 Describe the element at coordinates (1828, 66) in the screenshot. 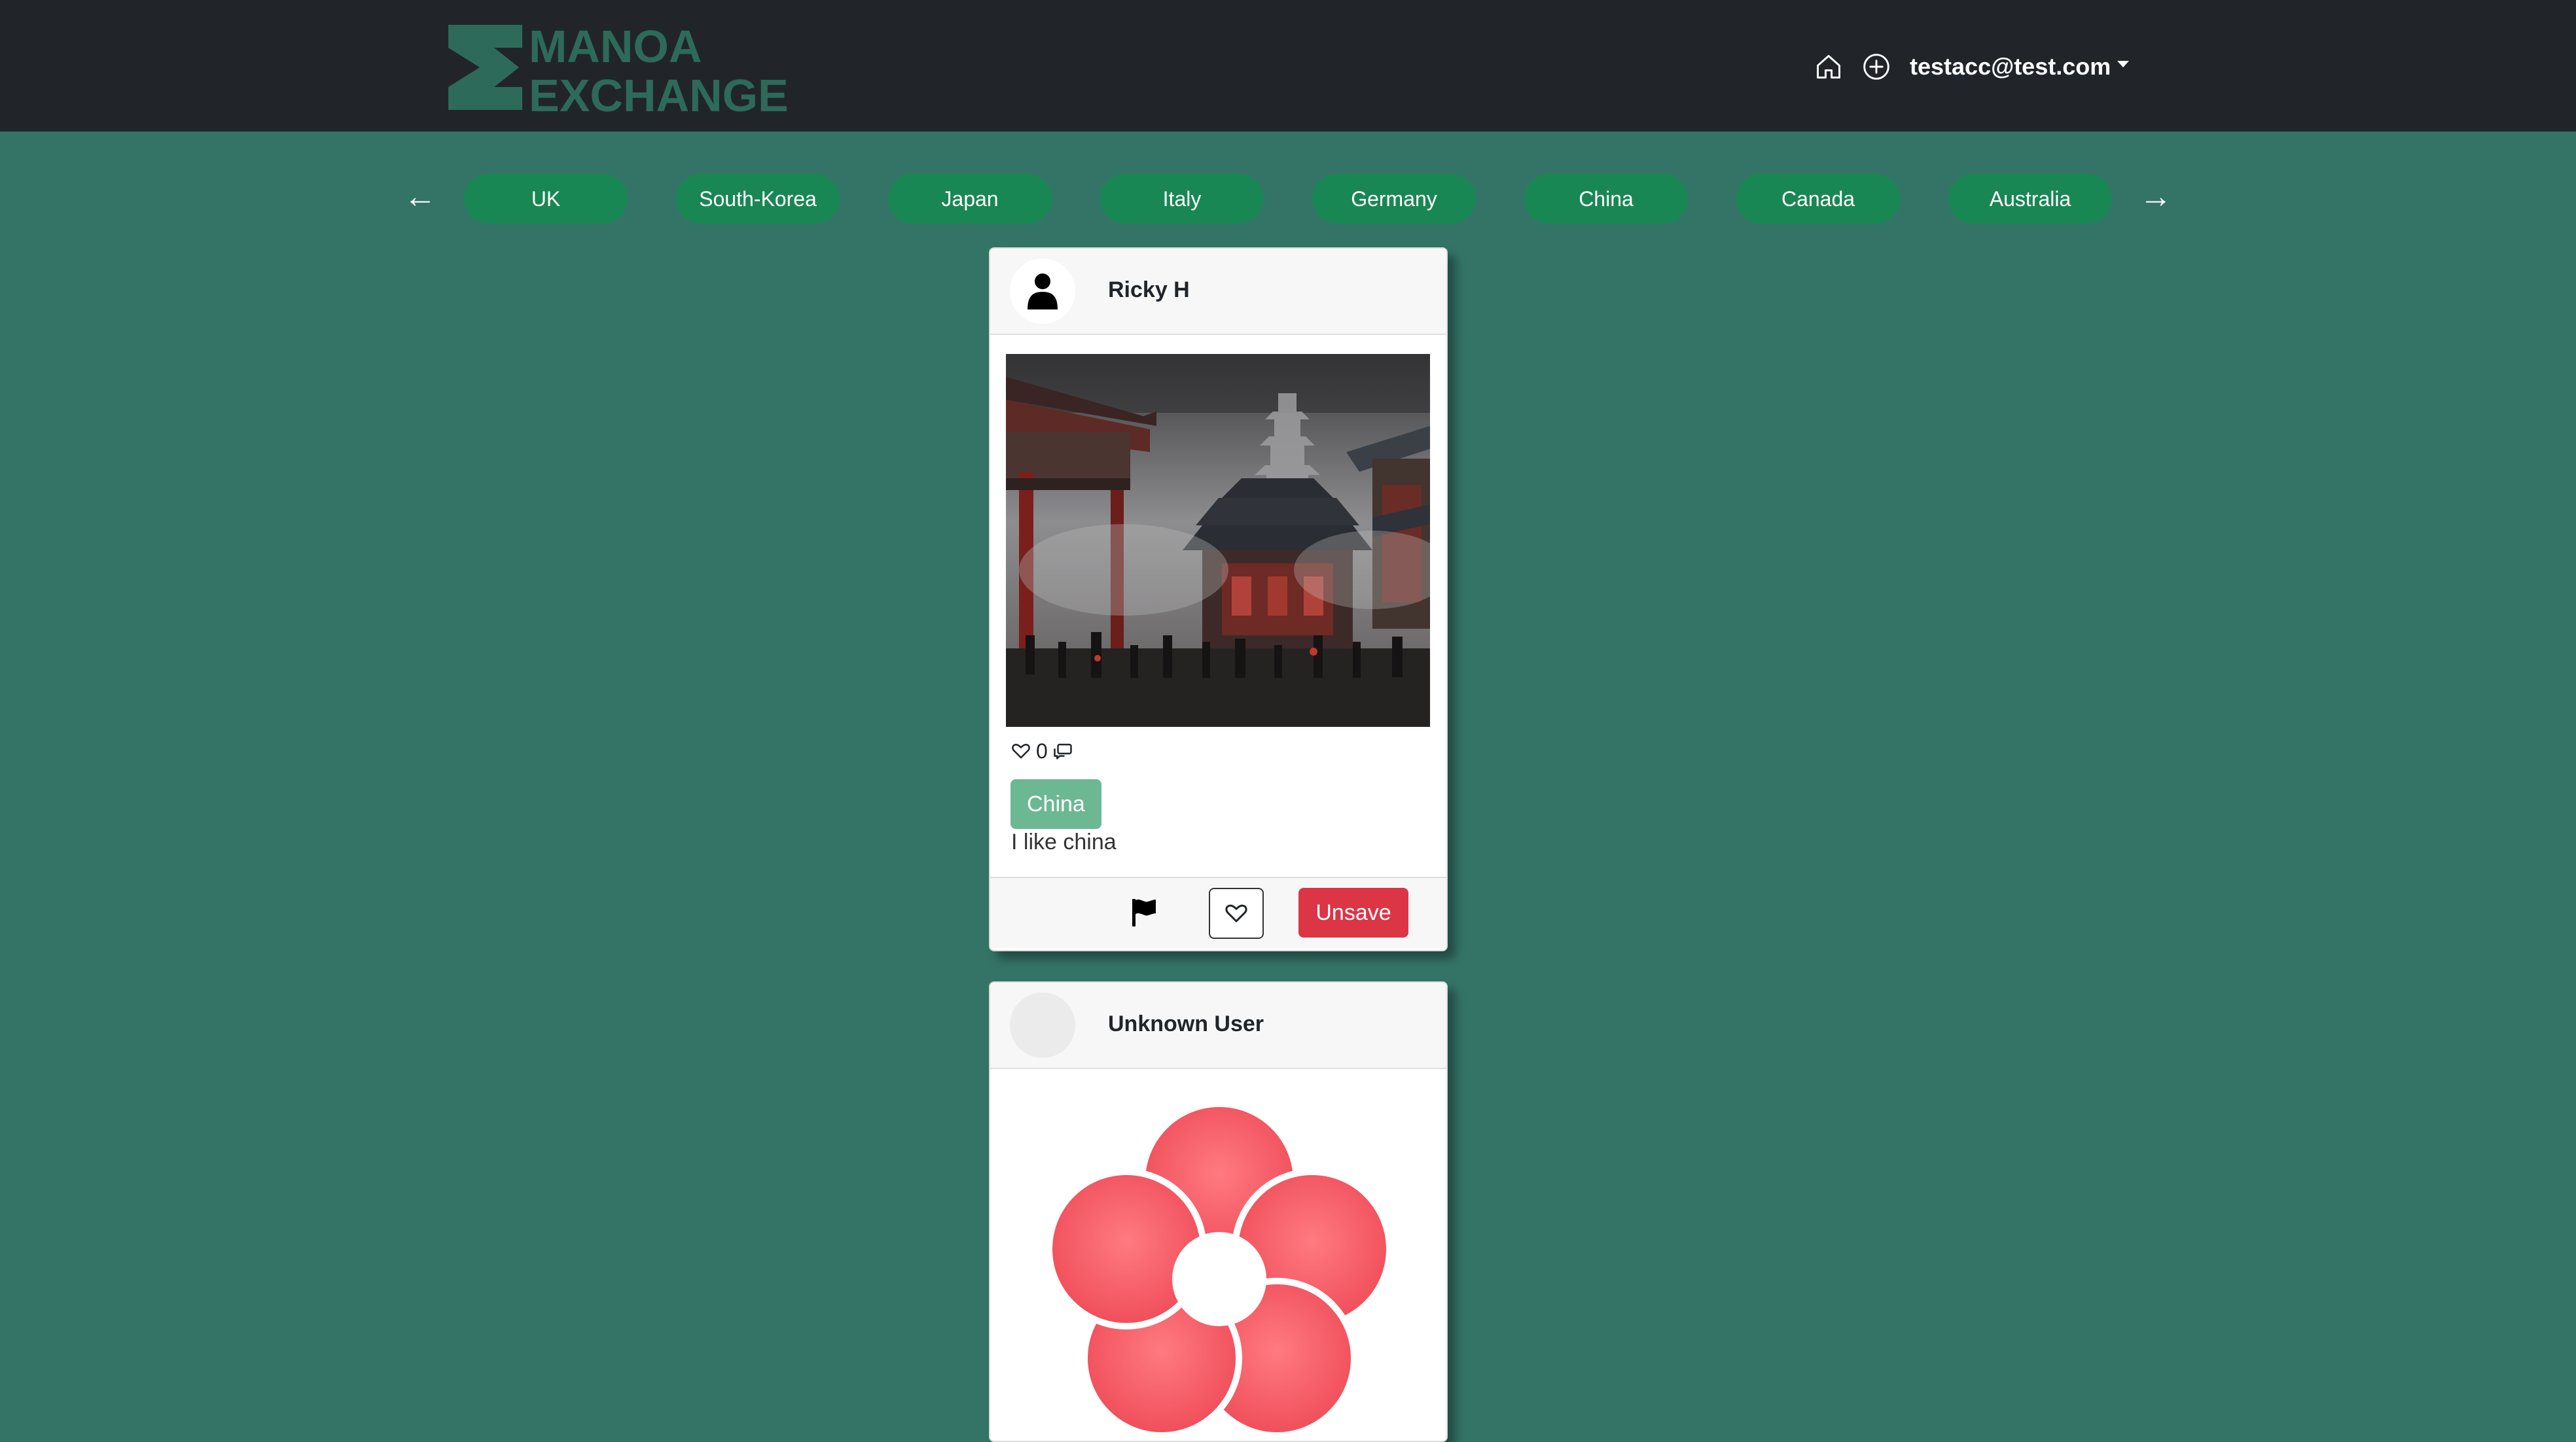

I see `home-icon` at that location.